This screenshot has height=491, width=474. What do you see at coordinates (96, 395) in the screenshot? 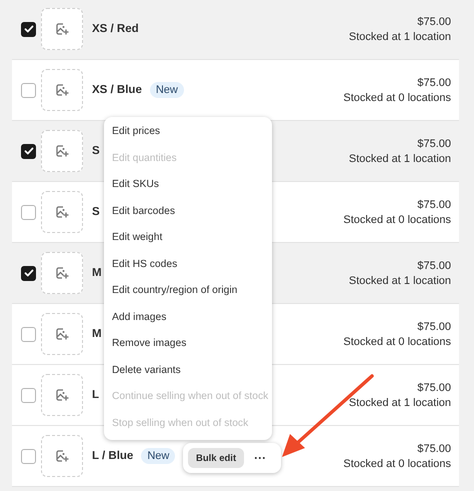
I see `variant-name: L` at bounding box center [96, 395].